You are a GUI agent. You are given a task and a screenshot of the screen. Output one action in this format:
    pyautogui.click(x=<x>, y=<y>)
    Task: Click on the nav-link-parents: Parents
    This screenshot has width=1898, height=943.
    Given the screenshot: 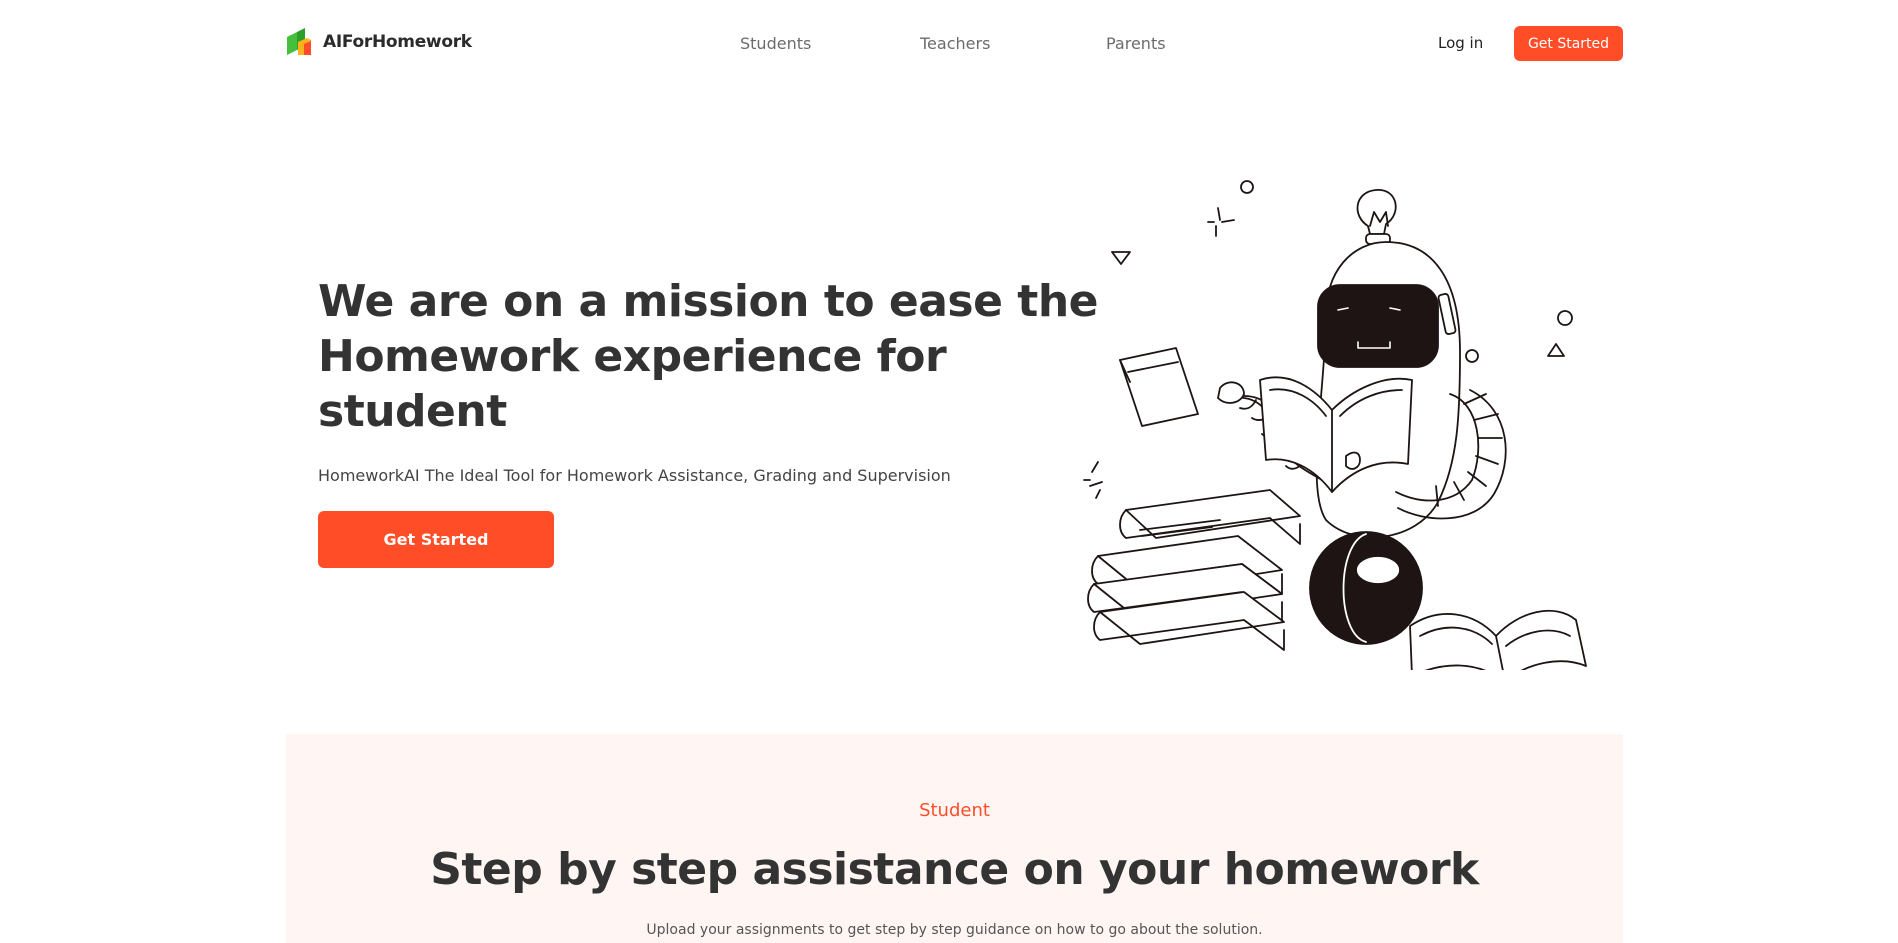 What is the action you would take?
    pyautogui.click(x=1136, y=43)
    